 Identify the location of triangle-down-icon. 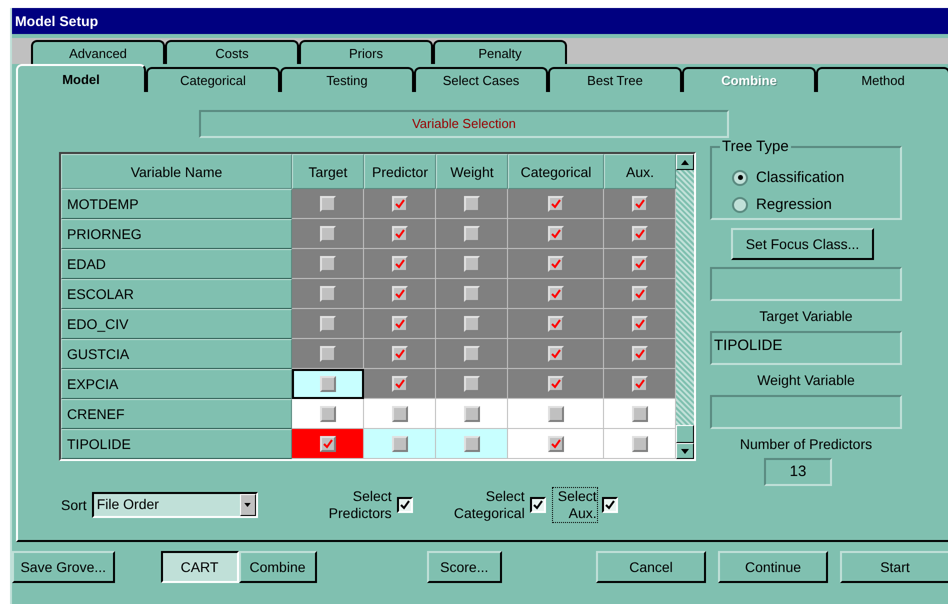
(685, 451).